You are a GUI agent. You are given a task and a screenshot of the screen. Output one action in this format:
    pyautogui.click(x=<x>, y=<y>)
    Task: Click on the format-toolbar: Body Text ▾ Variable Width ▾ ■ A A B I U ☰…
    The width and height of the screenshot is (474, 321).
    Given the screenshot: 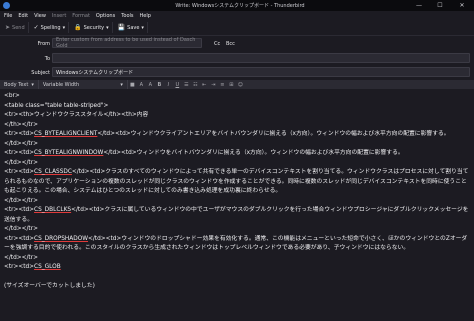 What is the action you would take?
    pyautogui.click(x=237, y=84)
    